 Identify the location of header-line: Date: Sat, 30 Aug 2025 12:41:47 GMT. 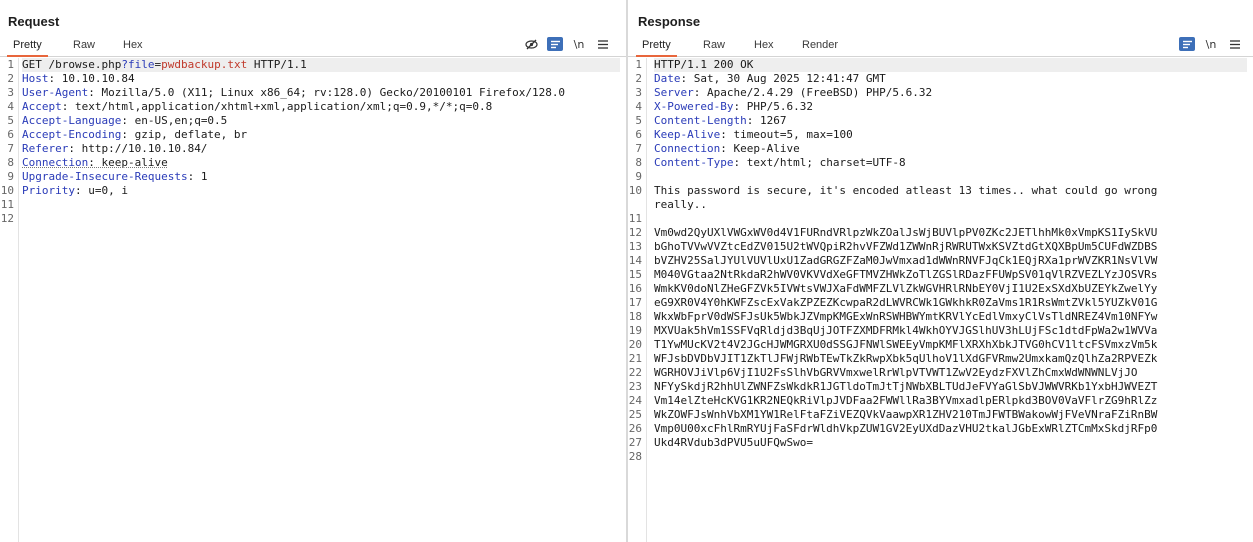
(950, 79).